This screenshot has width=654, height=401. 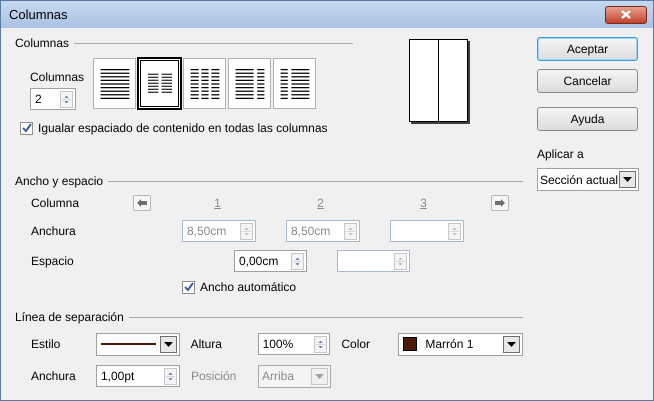 What do you see at coordinates (69, 317) in the screenshot?
I see `section-title: Línea de separación` at bounding box center [69, 317].